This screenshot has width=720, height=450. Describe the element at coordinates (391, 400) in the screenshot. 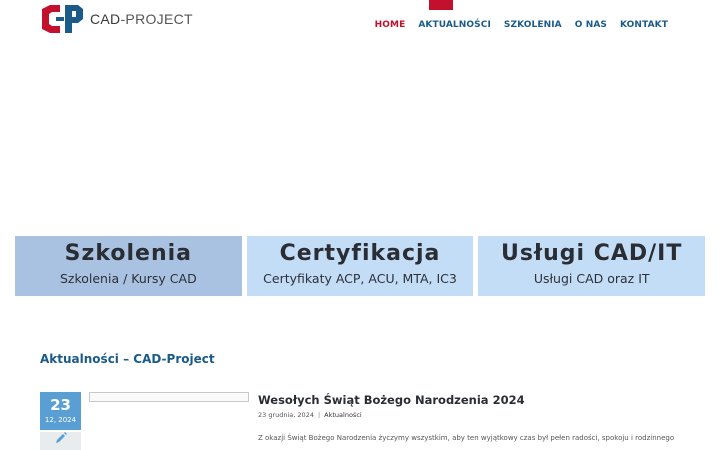

I see `post-title: Wesołych Świąt Bożego Narodzenia 2024` at that location.